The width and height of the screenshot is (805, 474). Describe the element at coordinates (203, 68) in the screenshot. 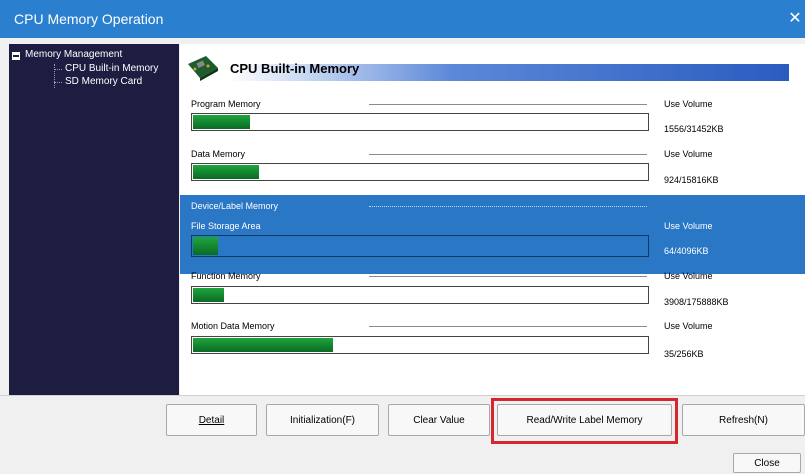

I see `memory-chip-icon` at that location.